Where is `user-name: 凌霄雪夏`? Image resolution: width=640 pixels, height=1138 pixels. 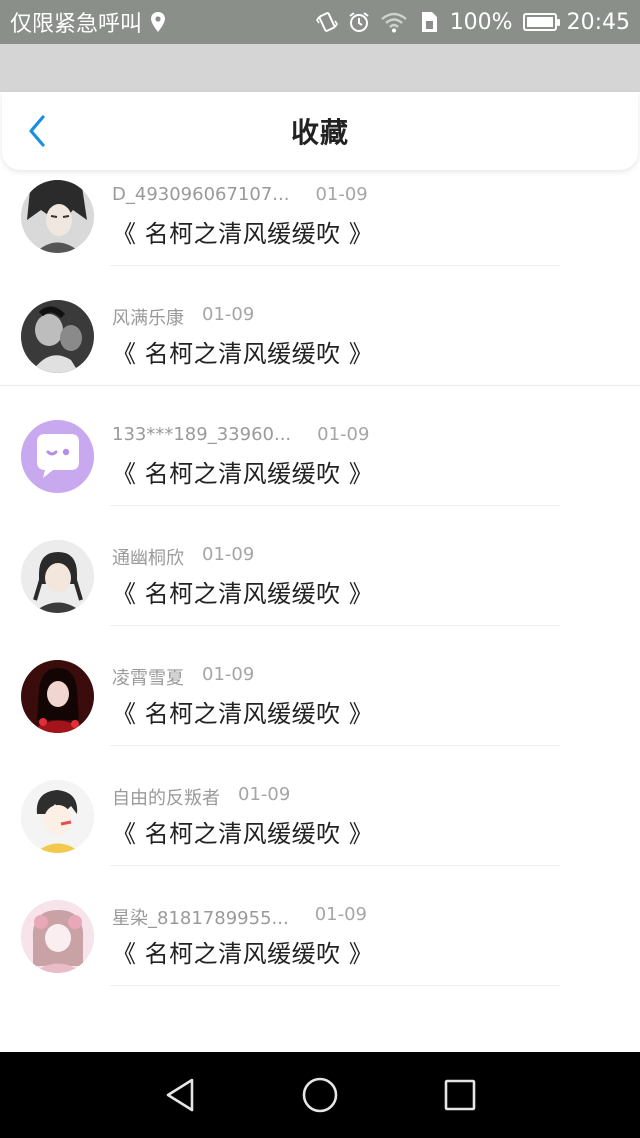
user-name: 凌霄雪夏 is located at coordinates (148, 677).